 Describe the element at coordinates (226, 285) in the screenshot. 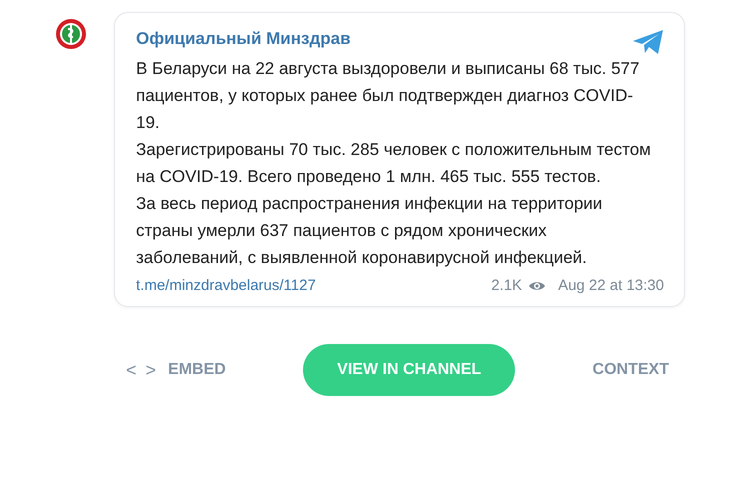

I see `post-link: t.me/minzdravbelarus/1127` at that location.